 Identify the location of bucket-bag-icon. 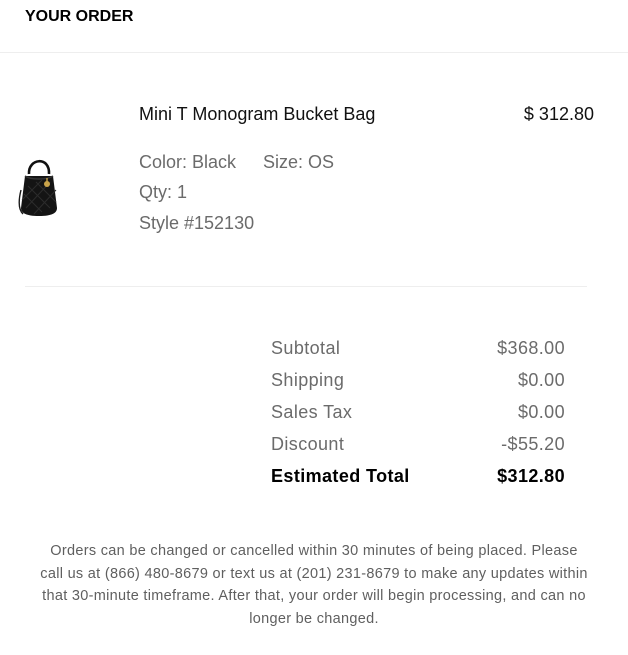
(37, 187).